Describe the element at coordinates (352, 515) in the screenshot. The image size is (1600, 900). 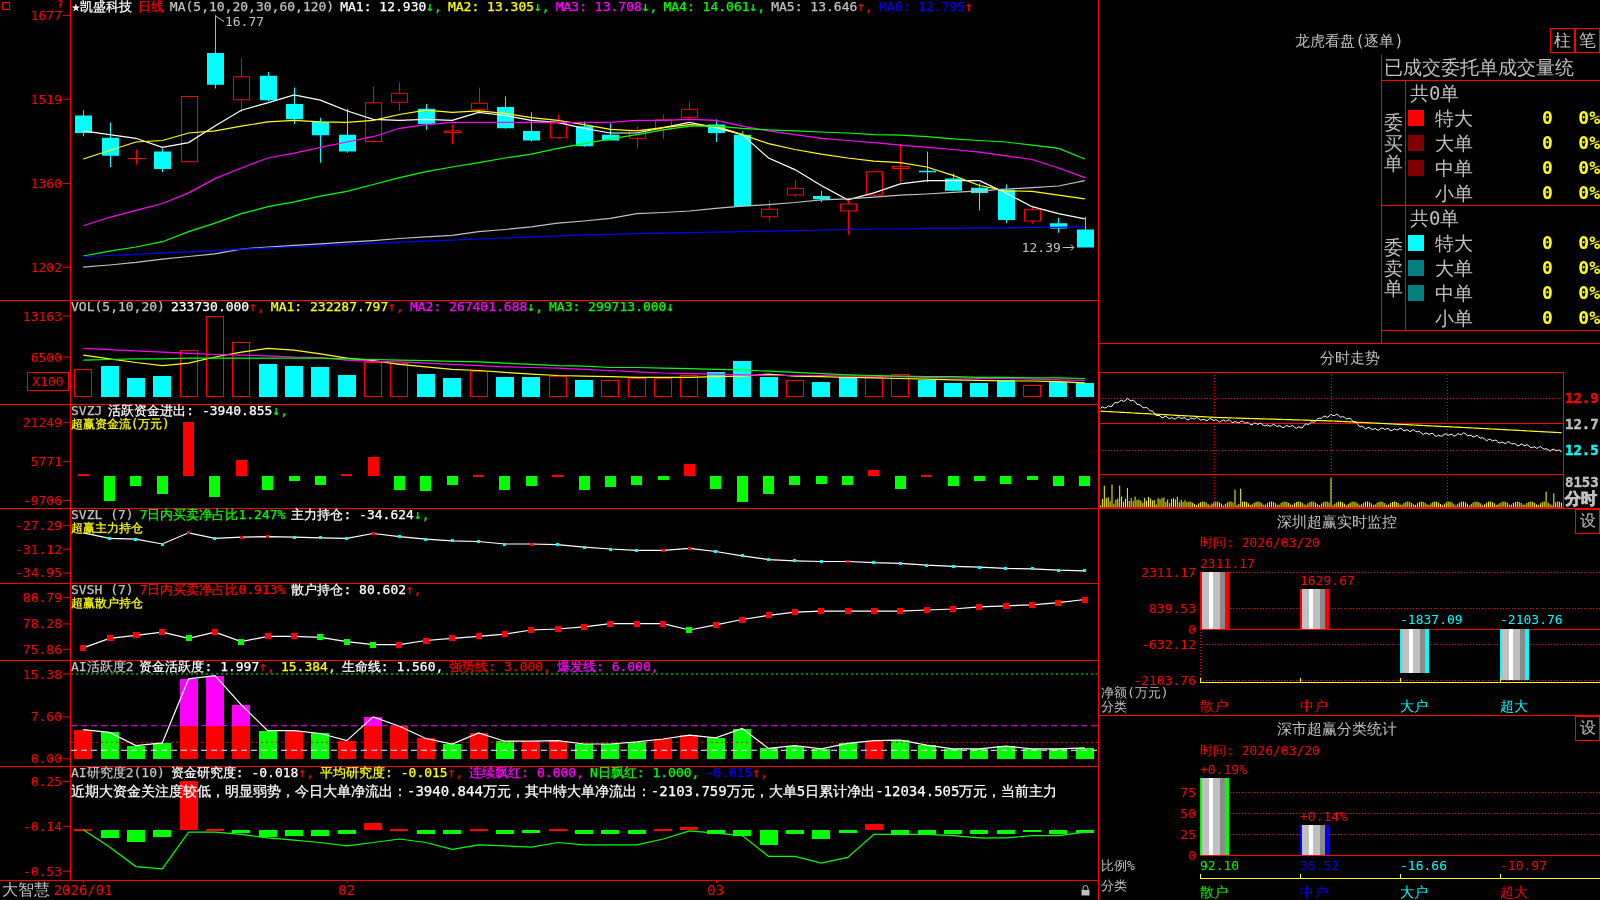
I see `legend-text: 主力持仓: -34.624` at that location.